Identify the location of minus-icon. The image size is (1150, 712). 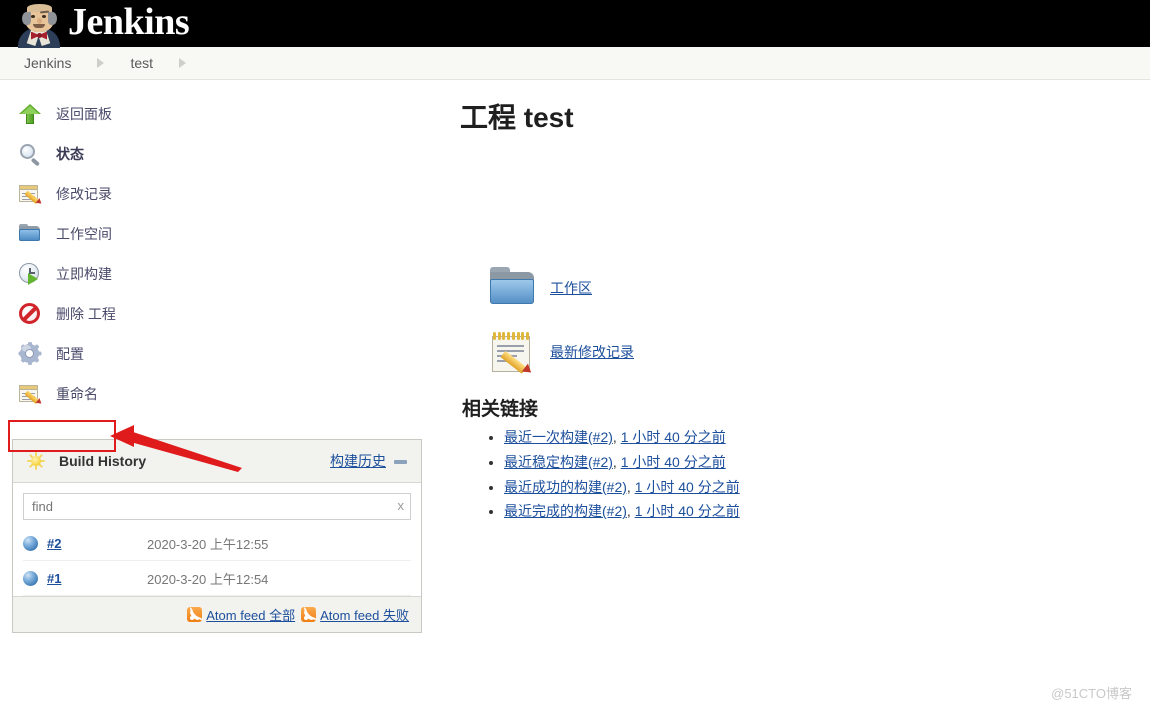
(400, 461).